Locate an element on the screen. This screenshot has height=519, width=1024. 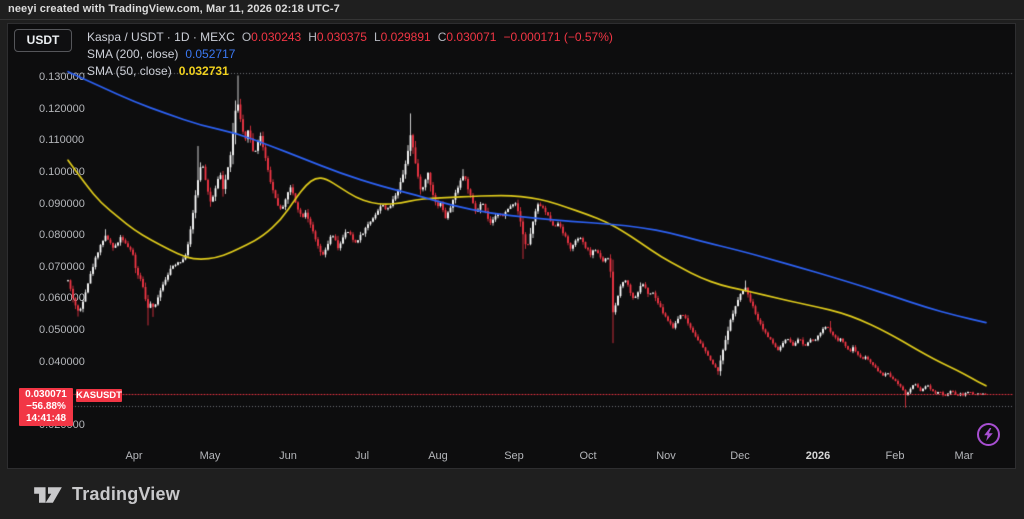
ohlc-high-value: 0.030375 is located at coordinates (341, 37).